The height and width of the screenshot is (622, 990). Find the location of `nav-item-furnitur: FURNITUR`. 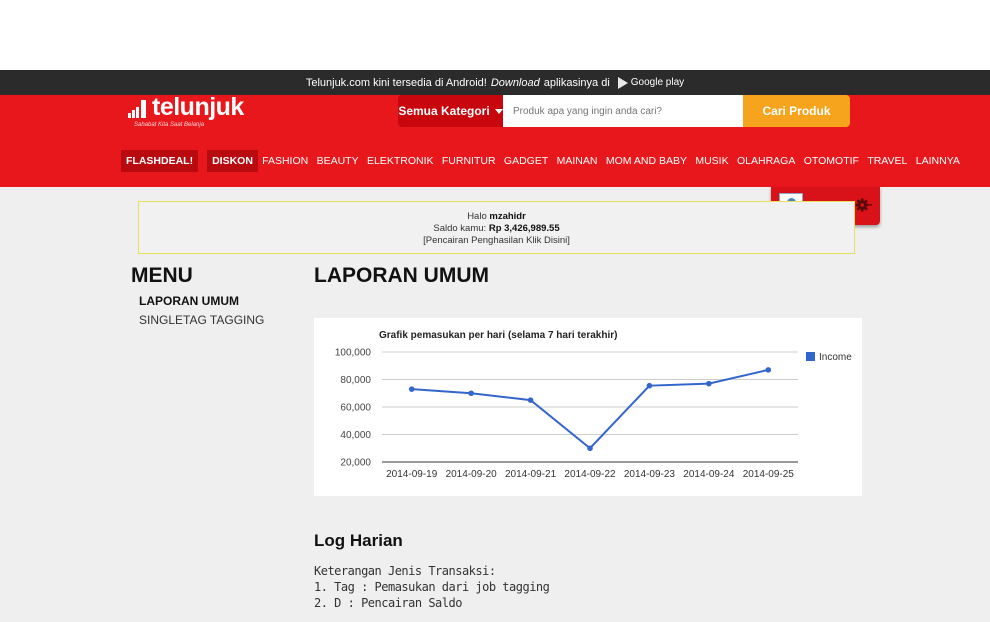

nav-item-furnitur: FURNITUR is located at coordinates (469, 161).